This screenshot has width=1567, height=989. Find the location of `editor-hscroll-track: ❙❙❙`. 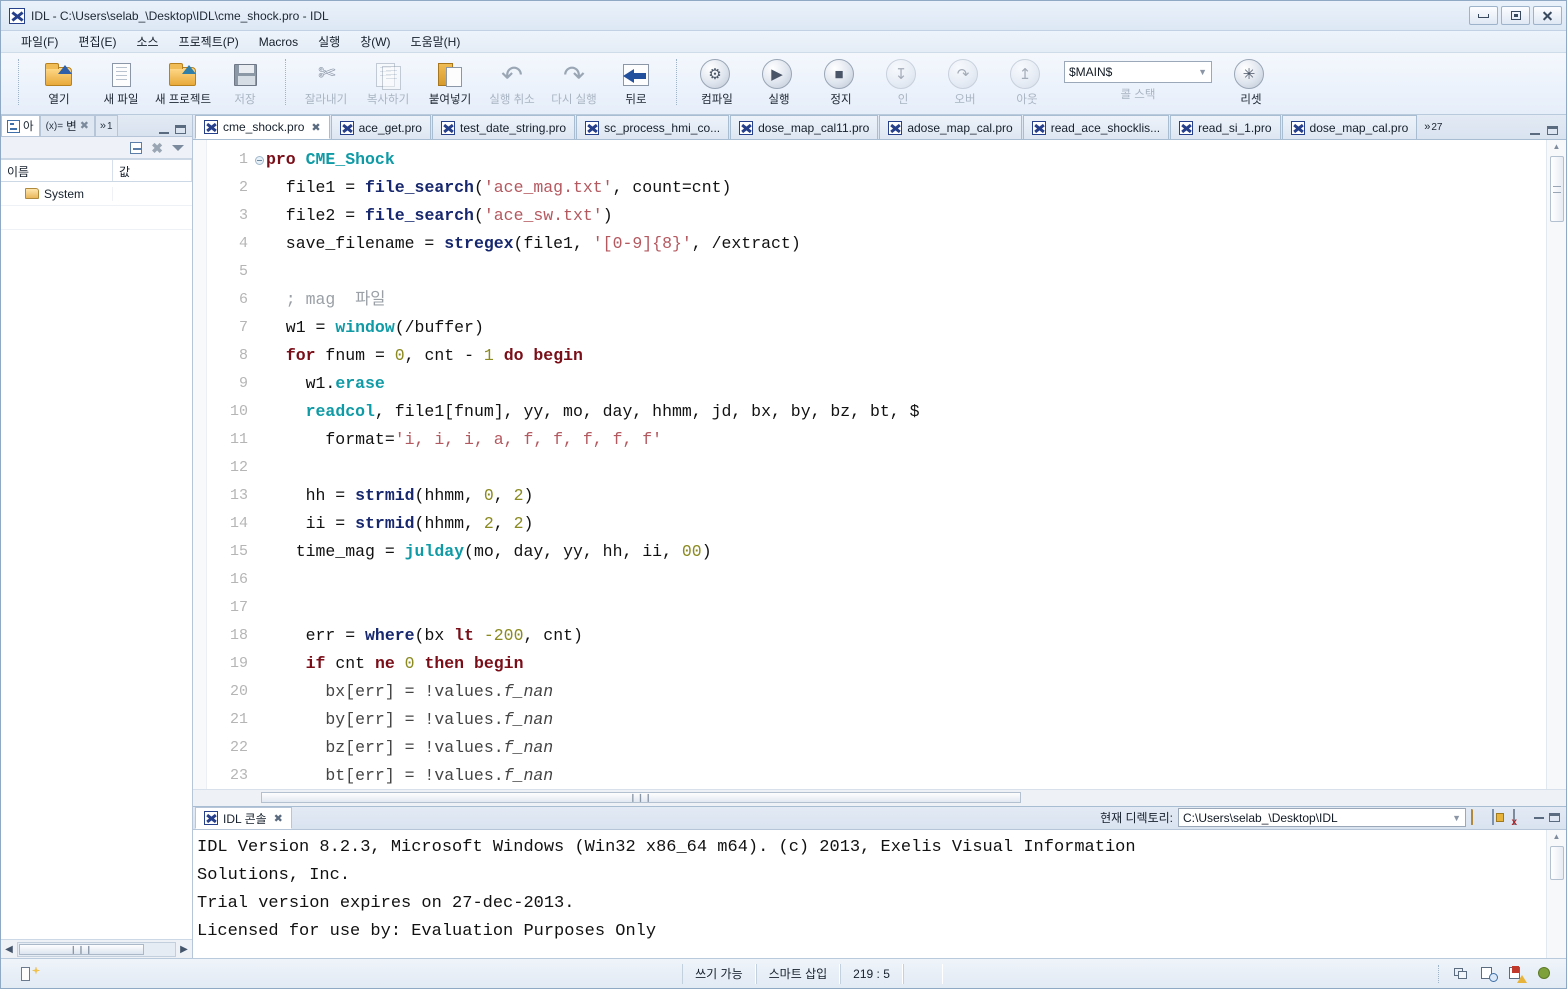

editor-hscroll-track: ❙❙❙ is located at coordinates (879, 798).